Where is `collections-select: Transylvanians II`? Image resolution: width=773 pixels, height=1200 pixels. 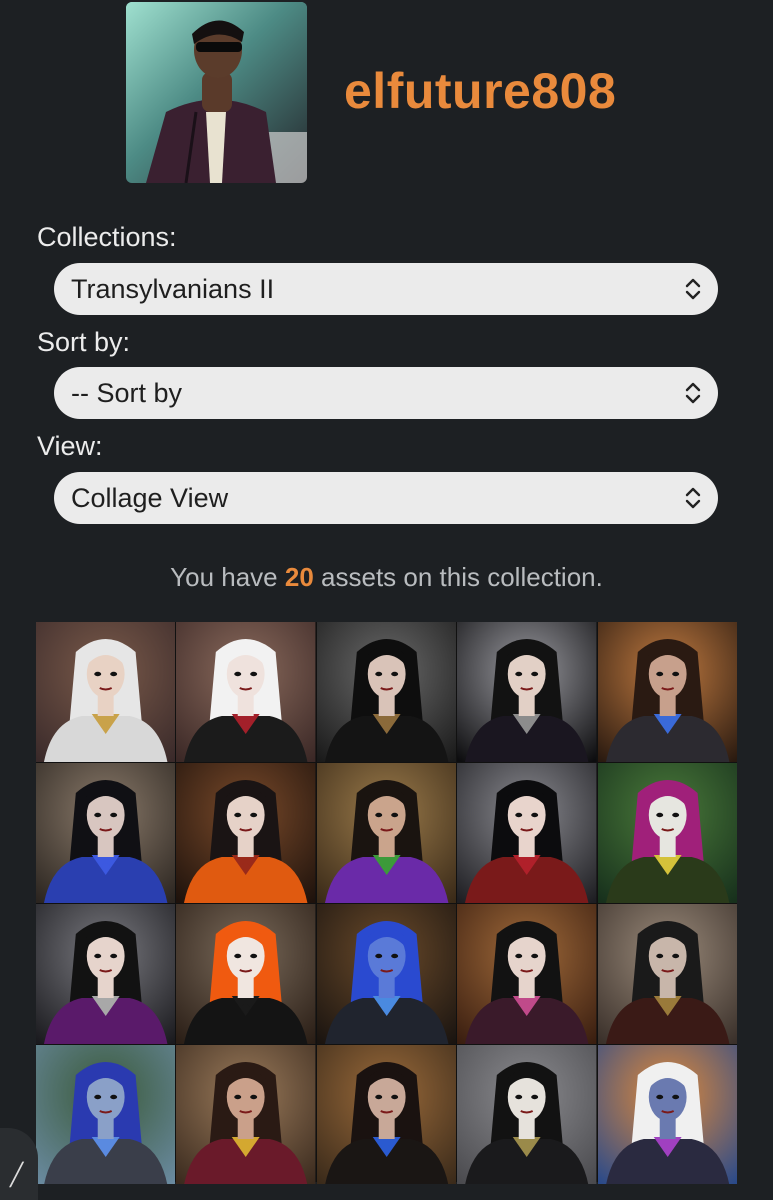 collections-select: Transylvanians II is located at coordinates (386, 289).